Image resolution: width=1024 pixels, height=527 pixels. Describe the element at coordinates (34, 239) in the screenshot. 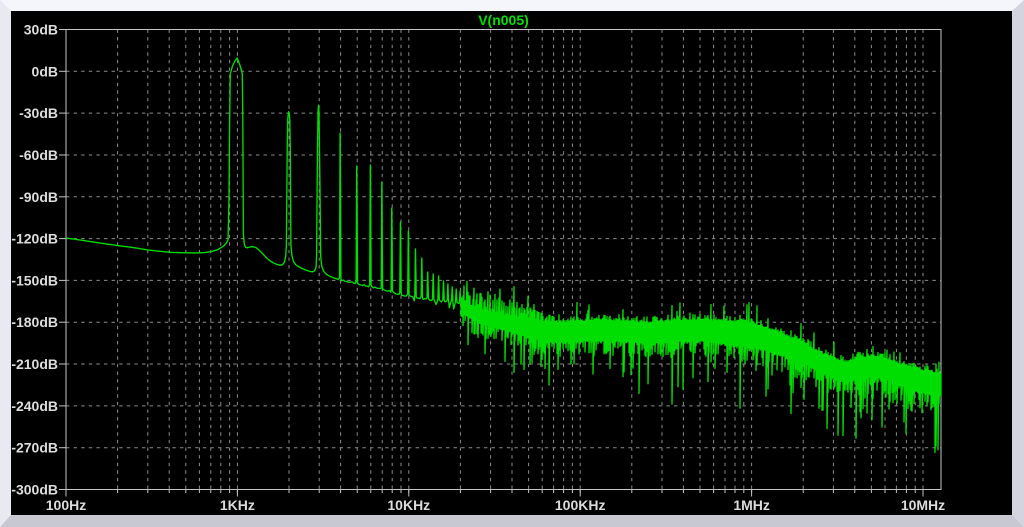

I see `svg-text: -120dB` at that location.